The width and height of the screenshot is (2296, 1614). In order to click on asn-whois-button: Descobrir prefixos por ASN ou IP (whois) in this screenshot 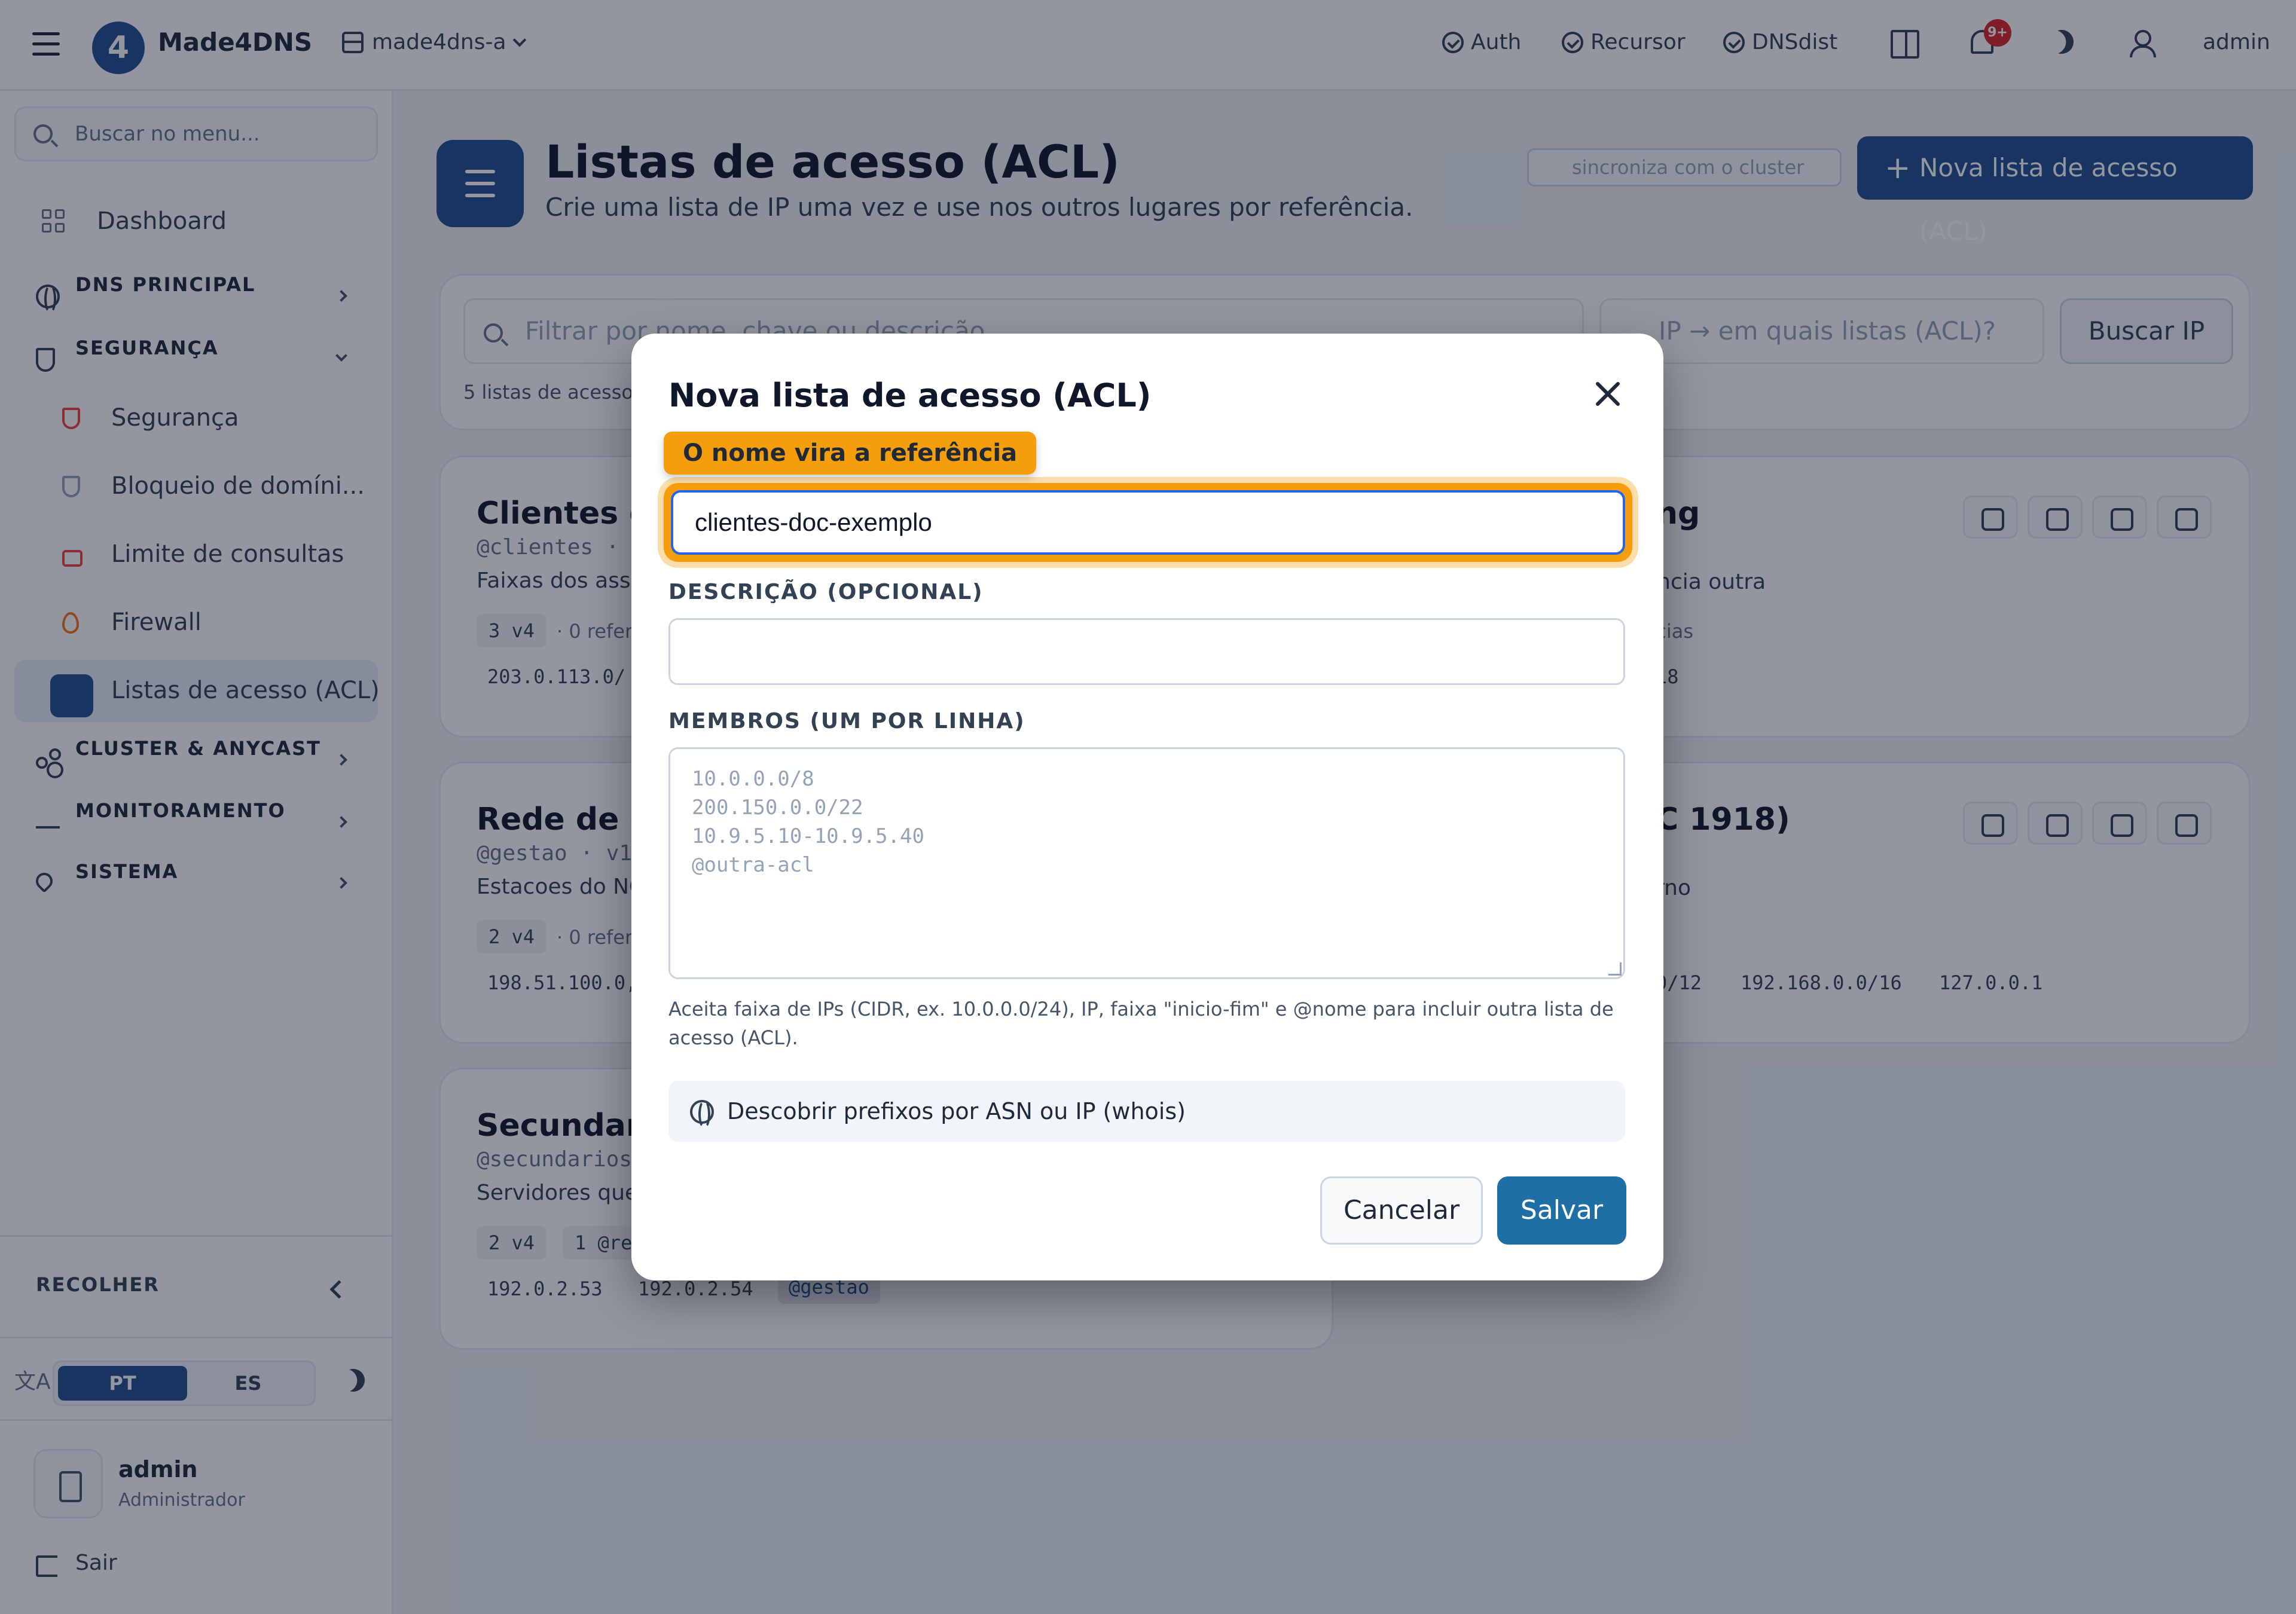, I will do `click(1146, 1111)`.